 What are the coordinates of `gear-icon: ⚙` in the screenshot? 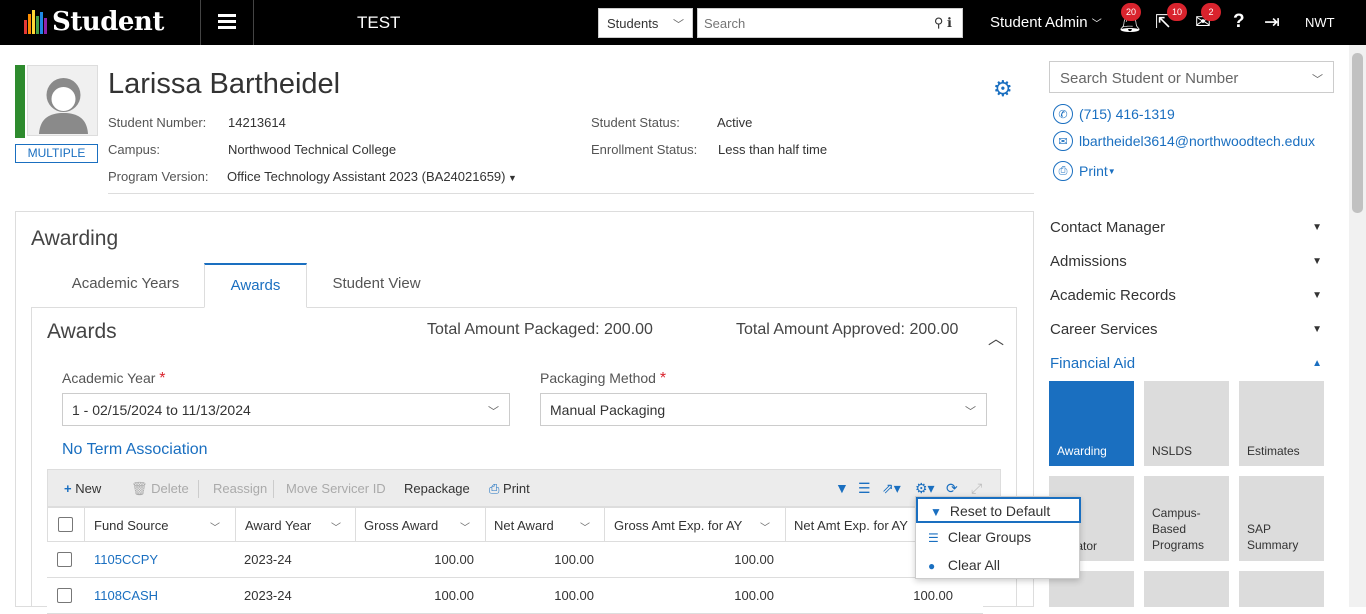 It's located at (1003, 89).